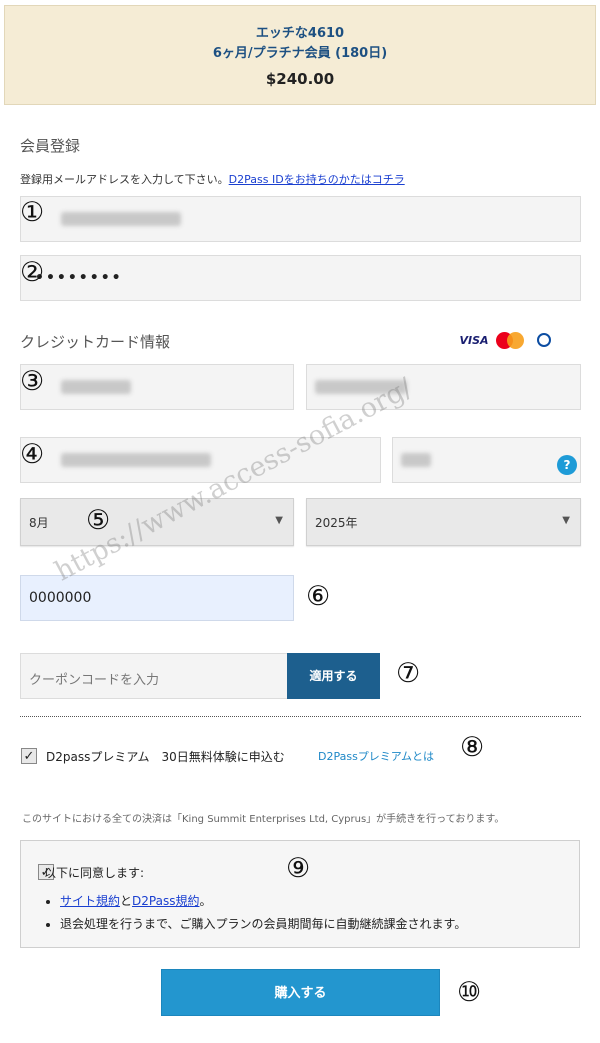  Describe the element at coordinates (39, 523) in the screenshot. I see `expiry-month-value: 8月` at that location.